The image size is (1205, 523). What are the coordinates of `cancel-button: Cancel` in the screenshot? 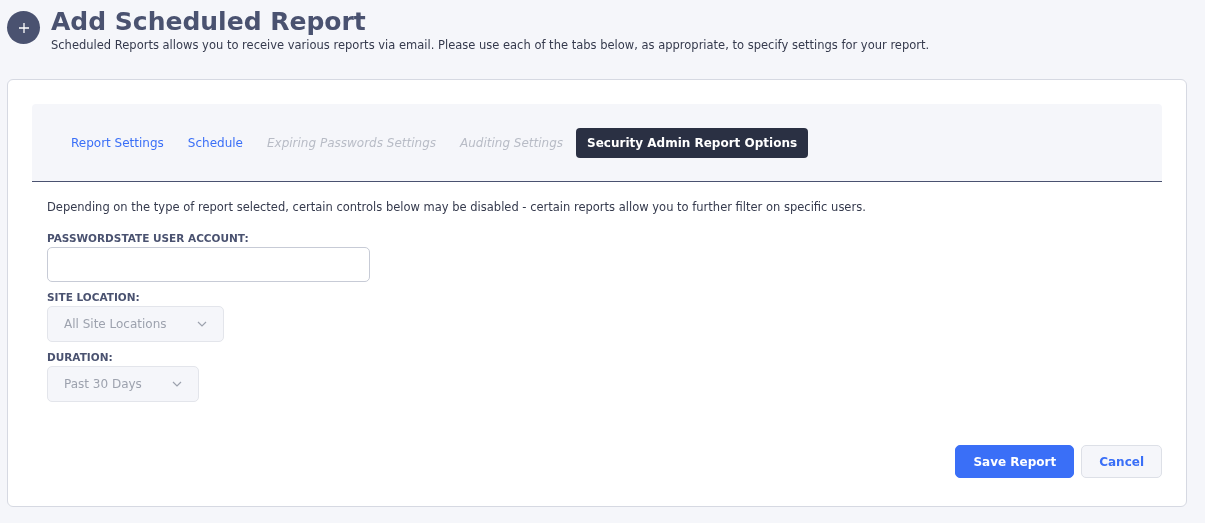 It's located at (1121, 461).